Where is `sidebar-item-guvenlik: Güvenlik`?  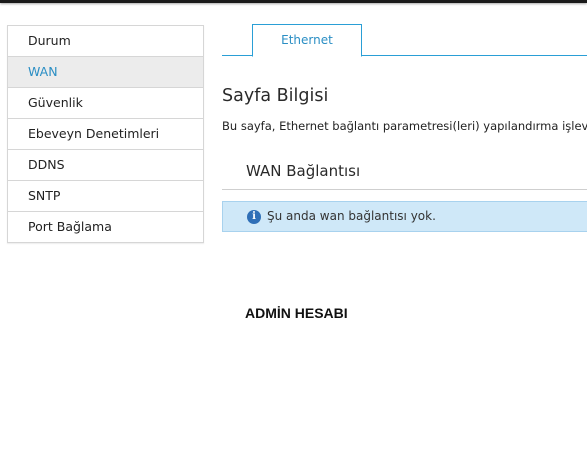 sidebar-item-guvenlik: Güvenlik is located at coordinates (105, 103).